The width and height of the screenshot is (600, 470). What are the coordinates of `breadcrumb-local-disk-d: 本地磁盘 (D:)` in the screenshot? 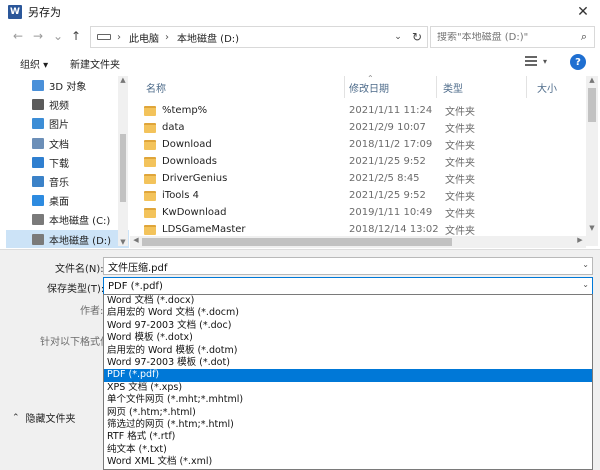 It's located at (208, 37).